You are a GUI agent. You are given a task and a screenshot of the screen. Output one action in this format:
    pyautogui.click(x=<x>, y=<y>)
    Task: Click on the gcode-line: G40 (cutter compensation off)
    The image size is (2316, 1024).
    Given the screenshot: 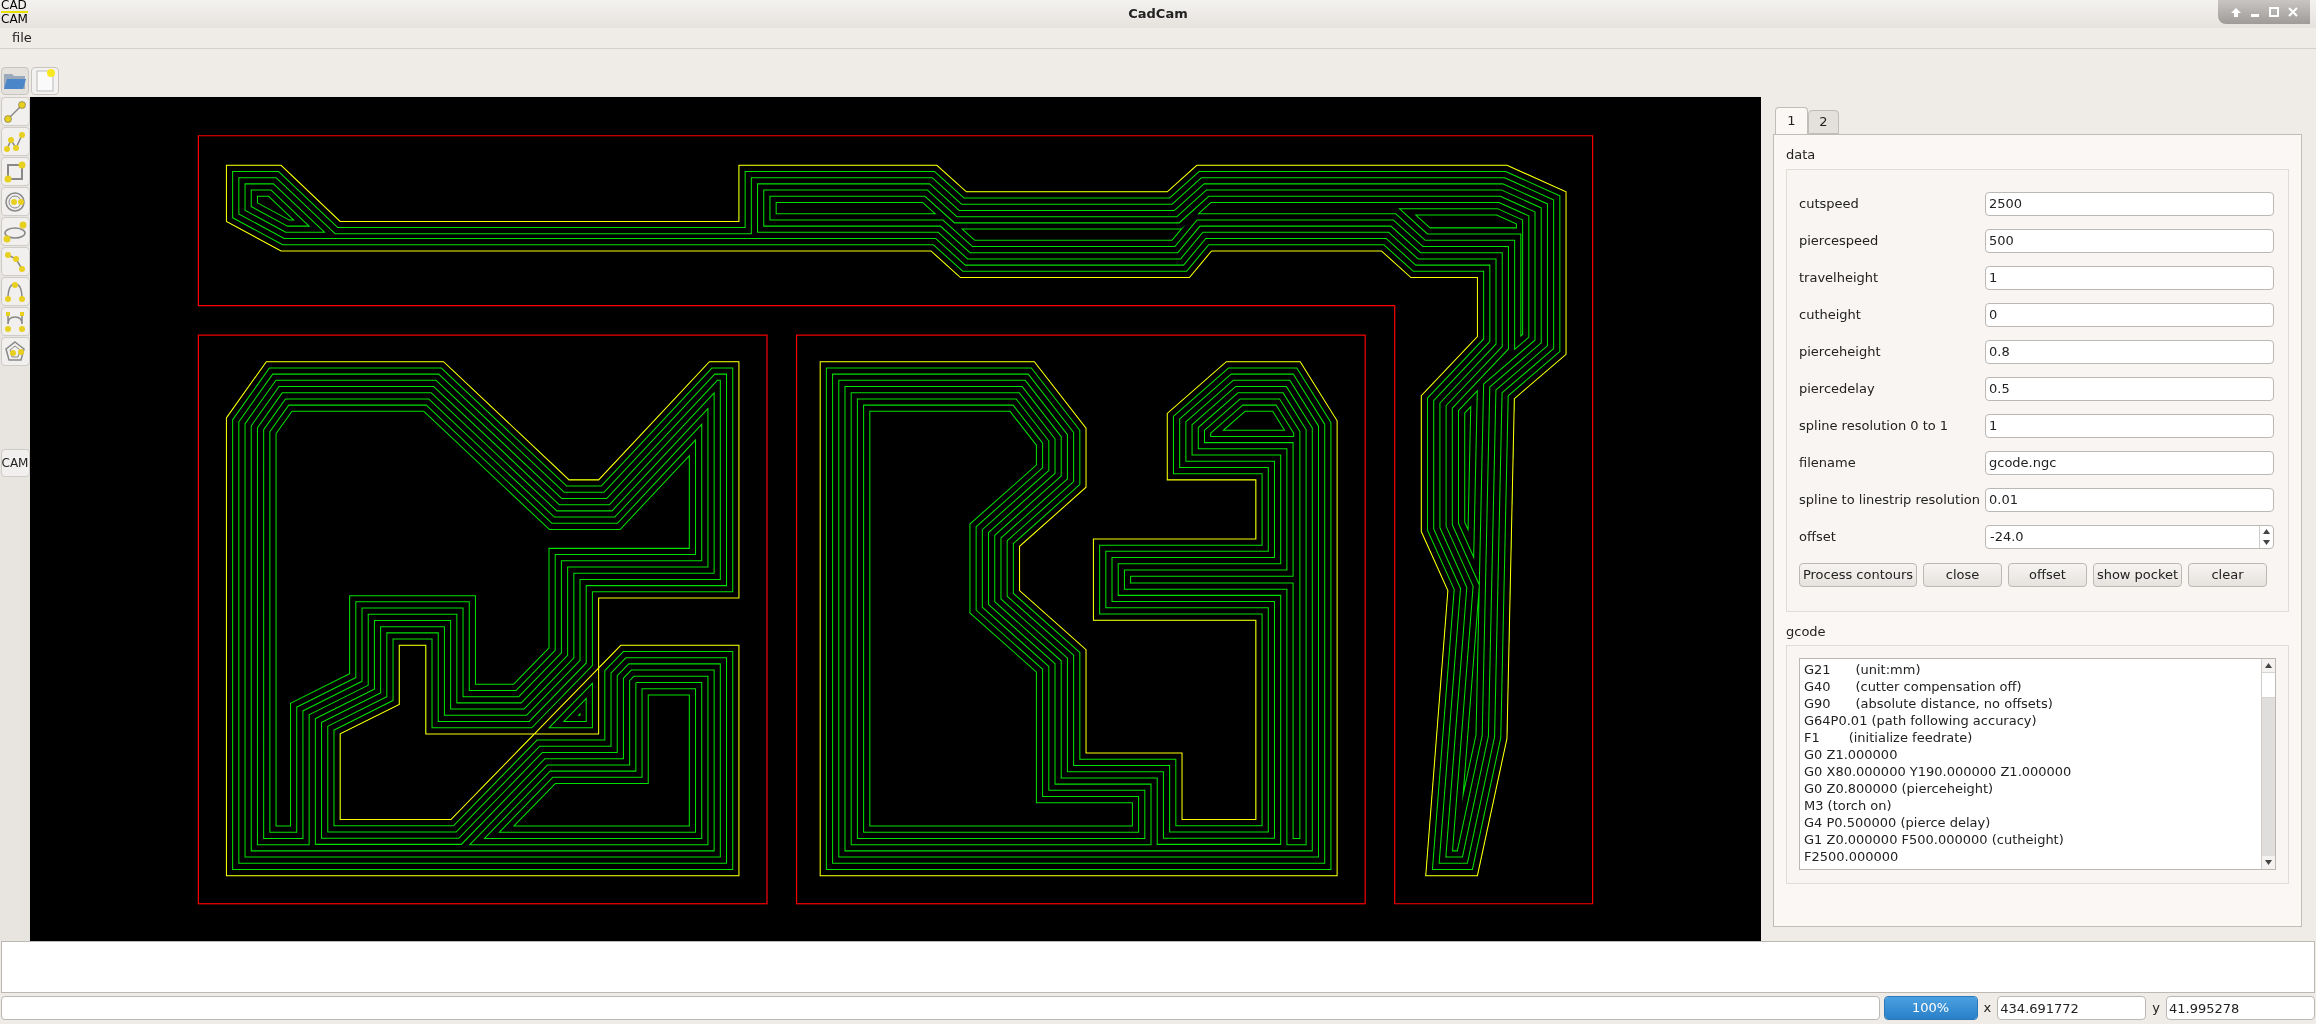 What is the action you would take?
    pyautogui.click(x=1913, y=686)
    